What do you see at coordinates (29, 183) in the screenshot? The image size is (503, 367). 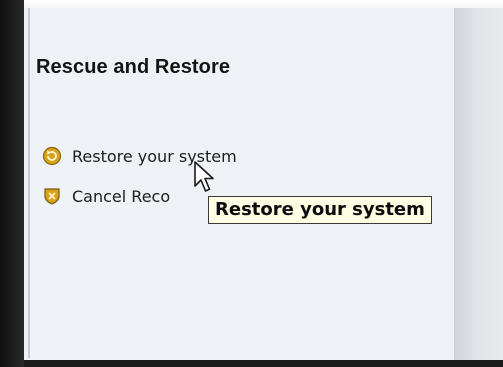 I see `panel-left-edge` at bounding box center [29, 183].